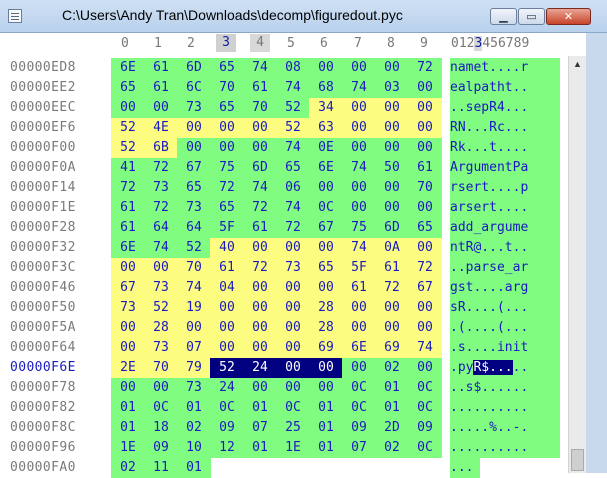  Describe the element at coordinates (503, 16) in the screenshot. I see `minimize-button: ▁` at that location.